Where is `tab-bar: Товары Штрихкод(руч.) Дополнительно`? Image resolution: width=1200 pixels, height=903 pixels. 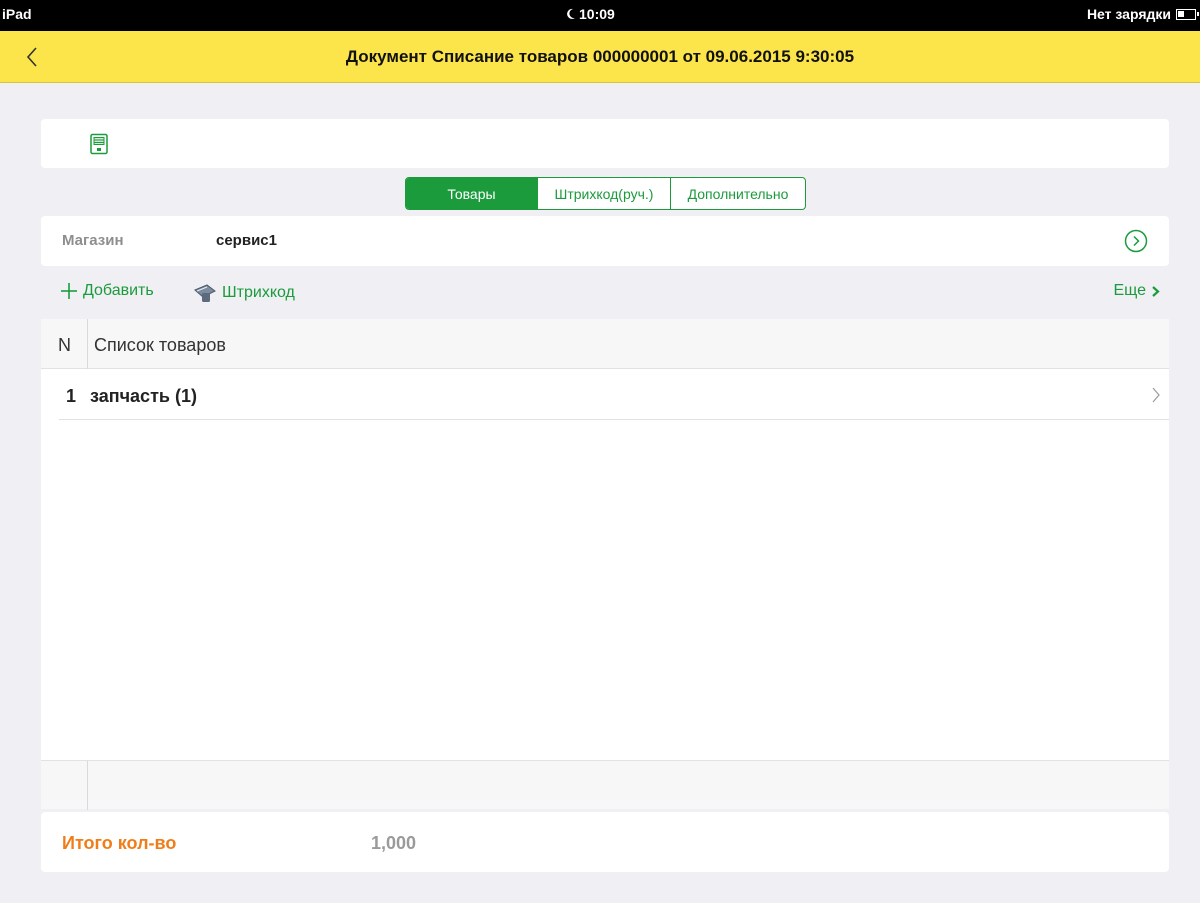 tab-bar: Товары Штрихкод(руч.) Дополнительно is located at coordinates (605, 193).